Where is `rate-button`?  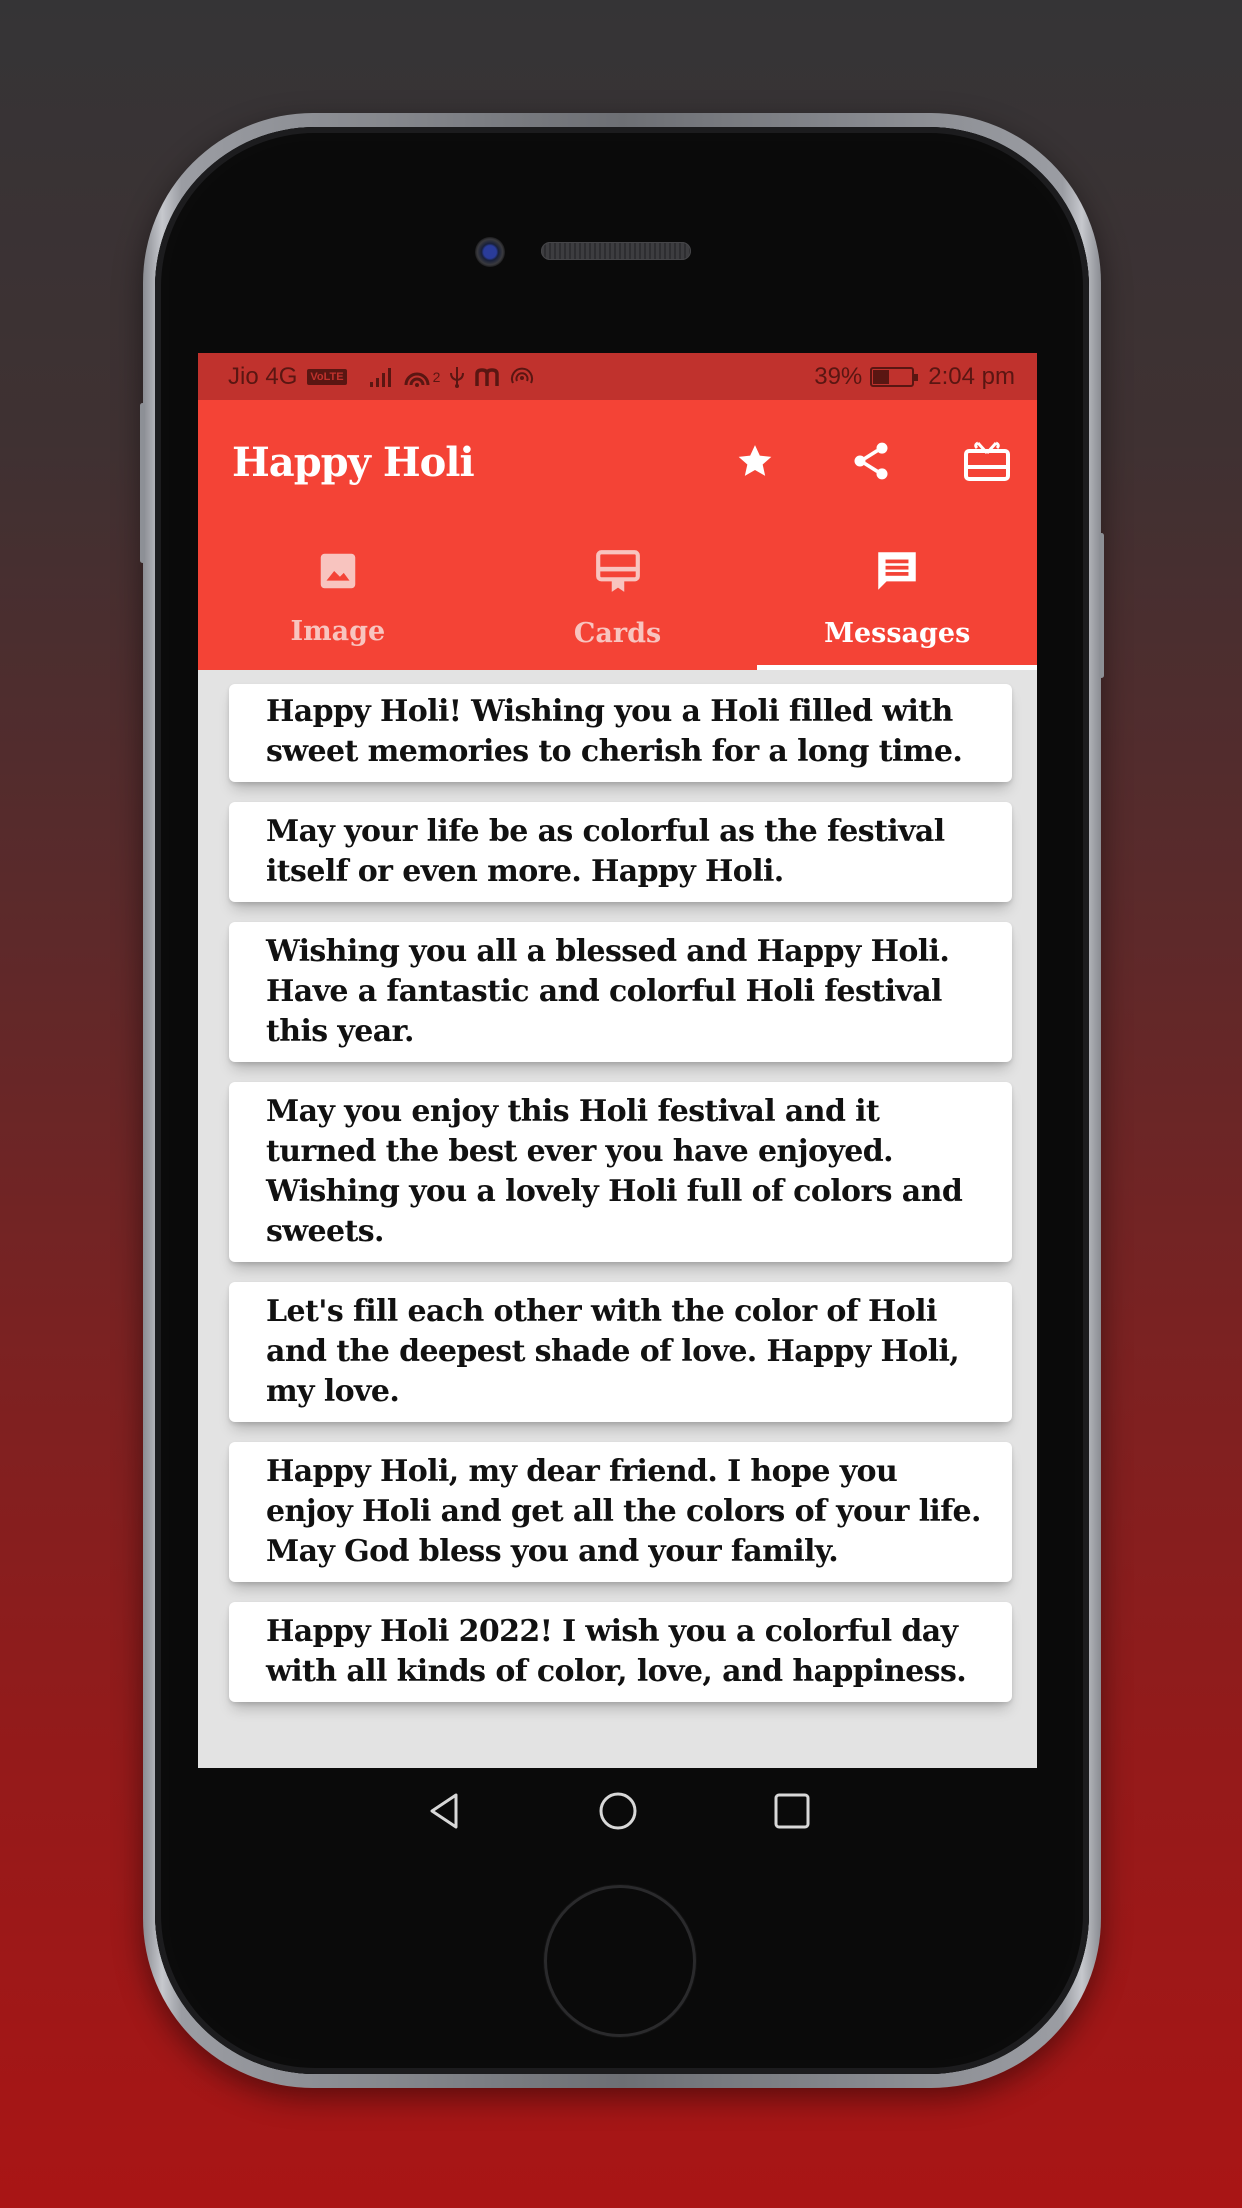
rate-button is located at coordinates (755, 463).